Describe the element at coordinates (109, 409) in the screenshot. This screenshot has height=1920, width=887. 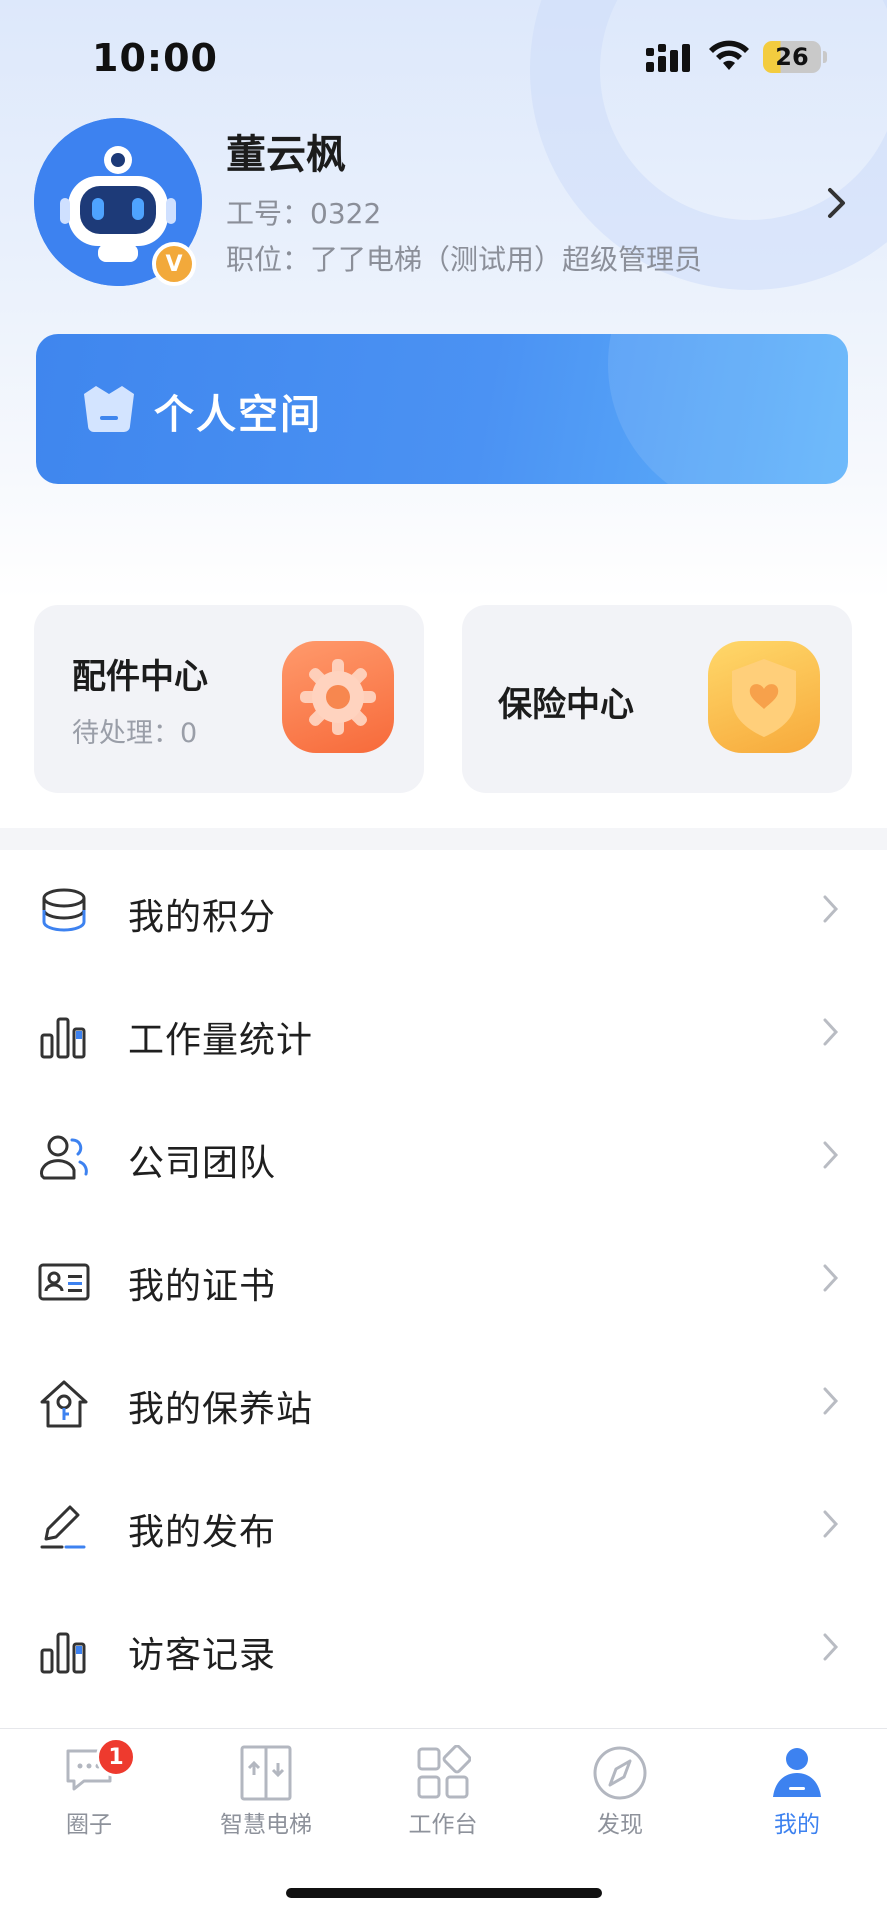
I see `basket-icon` at that location.